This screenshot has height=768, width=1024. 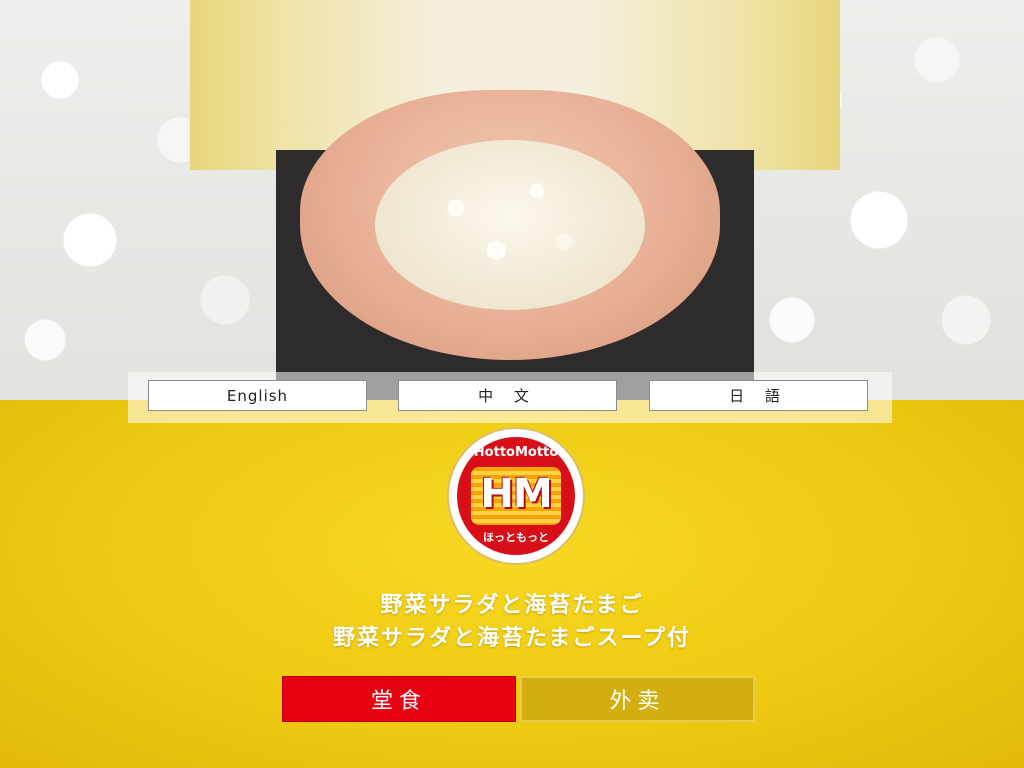 I want to click on product-name-with-soup: 野菜サラダと海苔たまごスープ付, so click(x=512, y=638).